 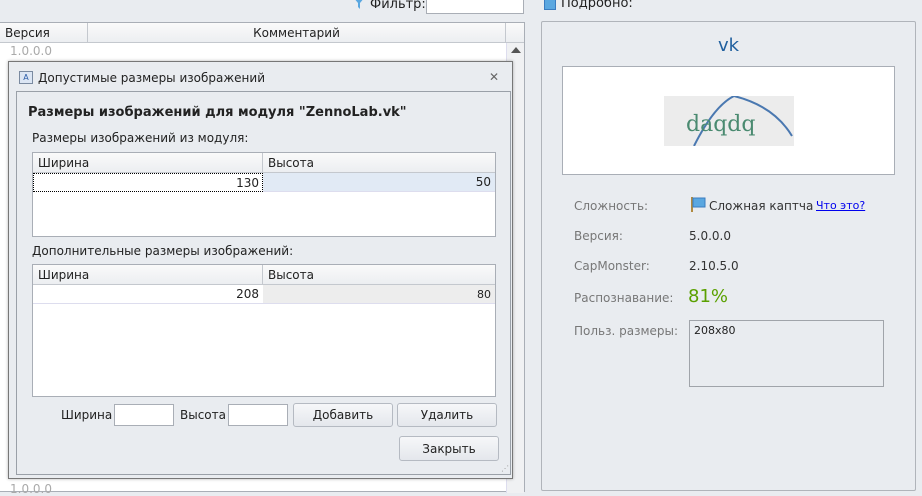 I want to click on difficulty-label: Сложность:, so click(x=611, y=206).